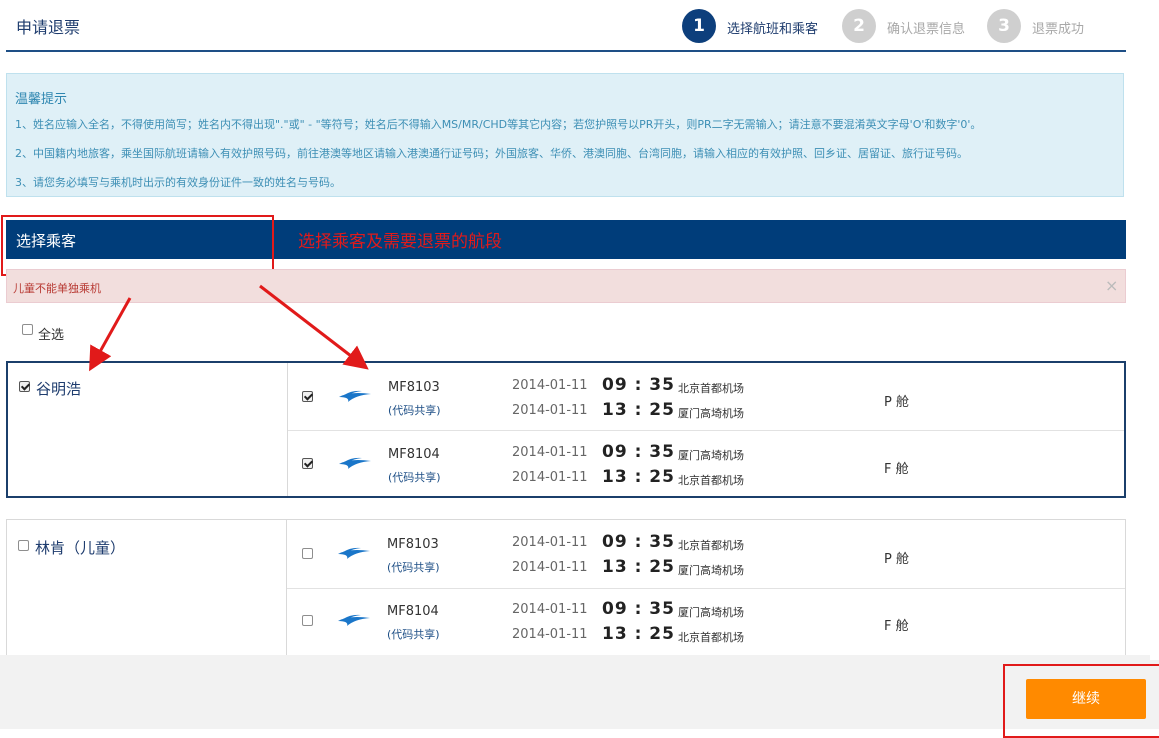 Image resolution: width=1159 pixels, height=738 pixels. Describe the element at coordinates (229, 328) in the screenshot. I see `annotation-arrows` at that location.